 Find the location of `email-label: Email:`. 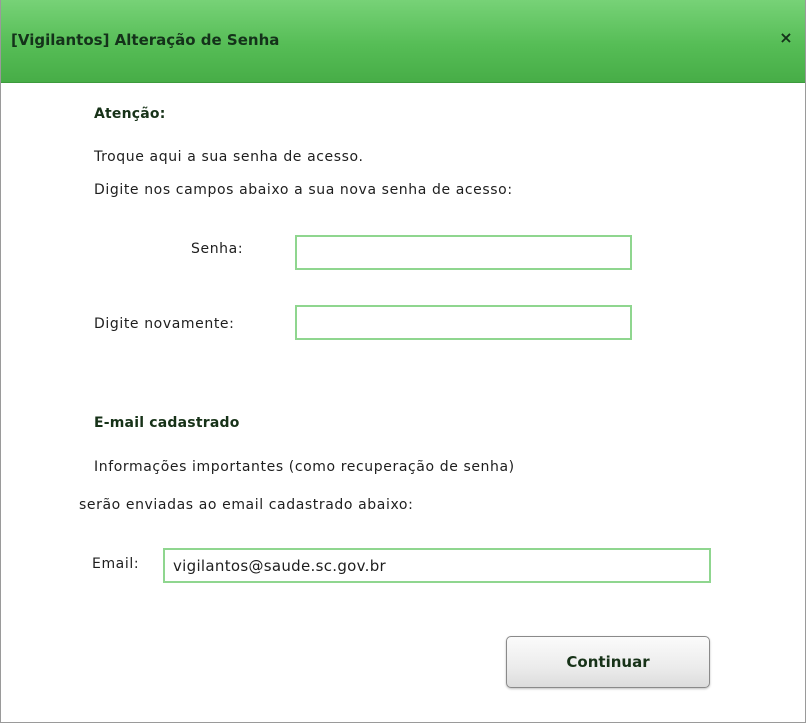

email-label: Email: is located at coordinates (116, 564).